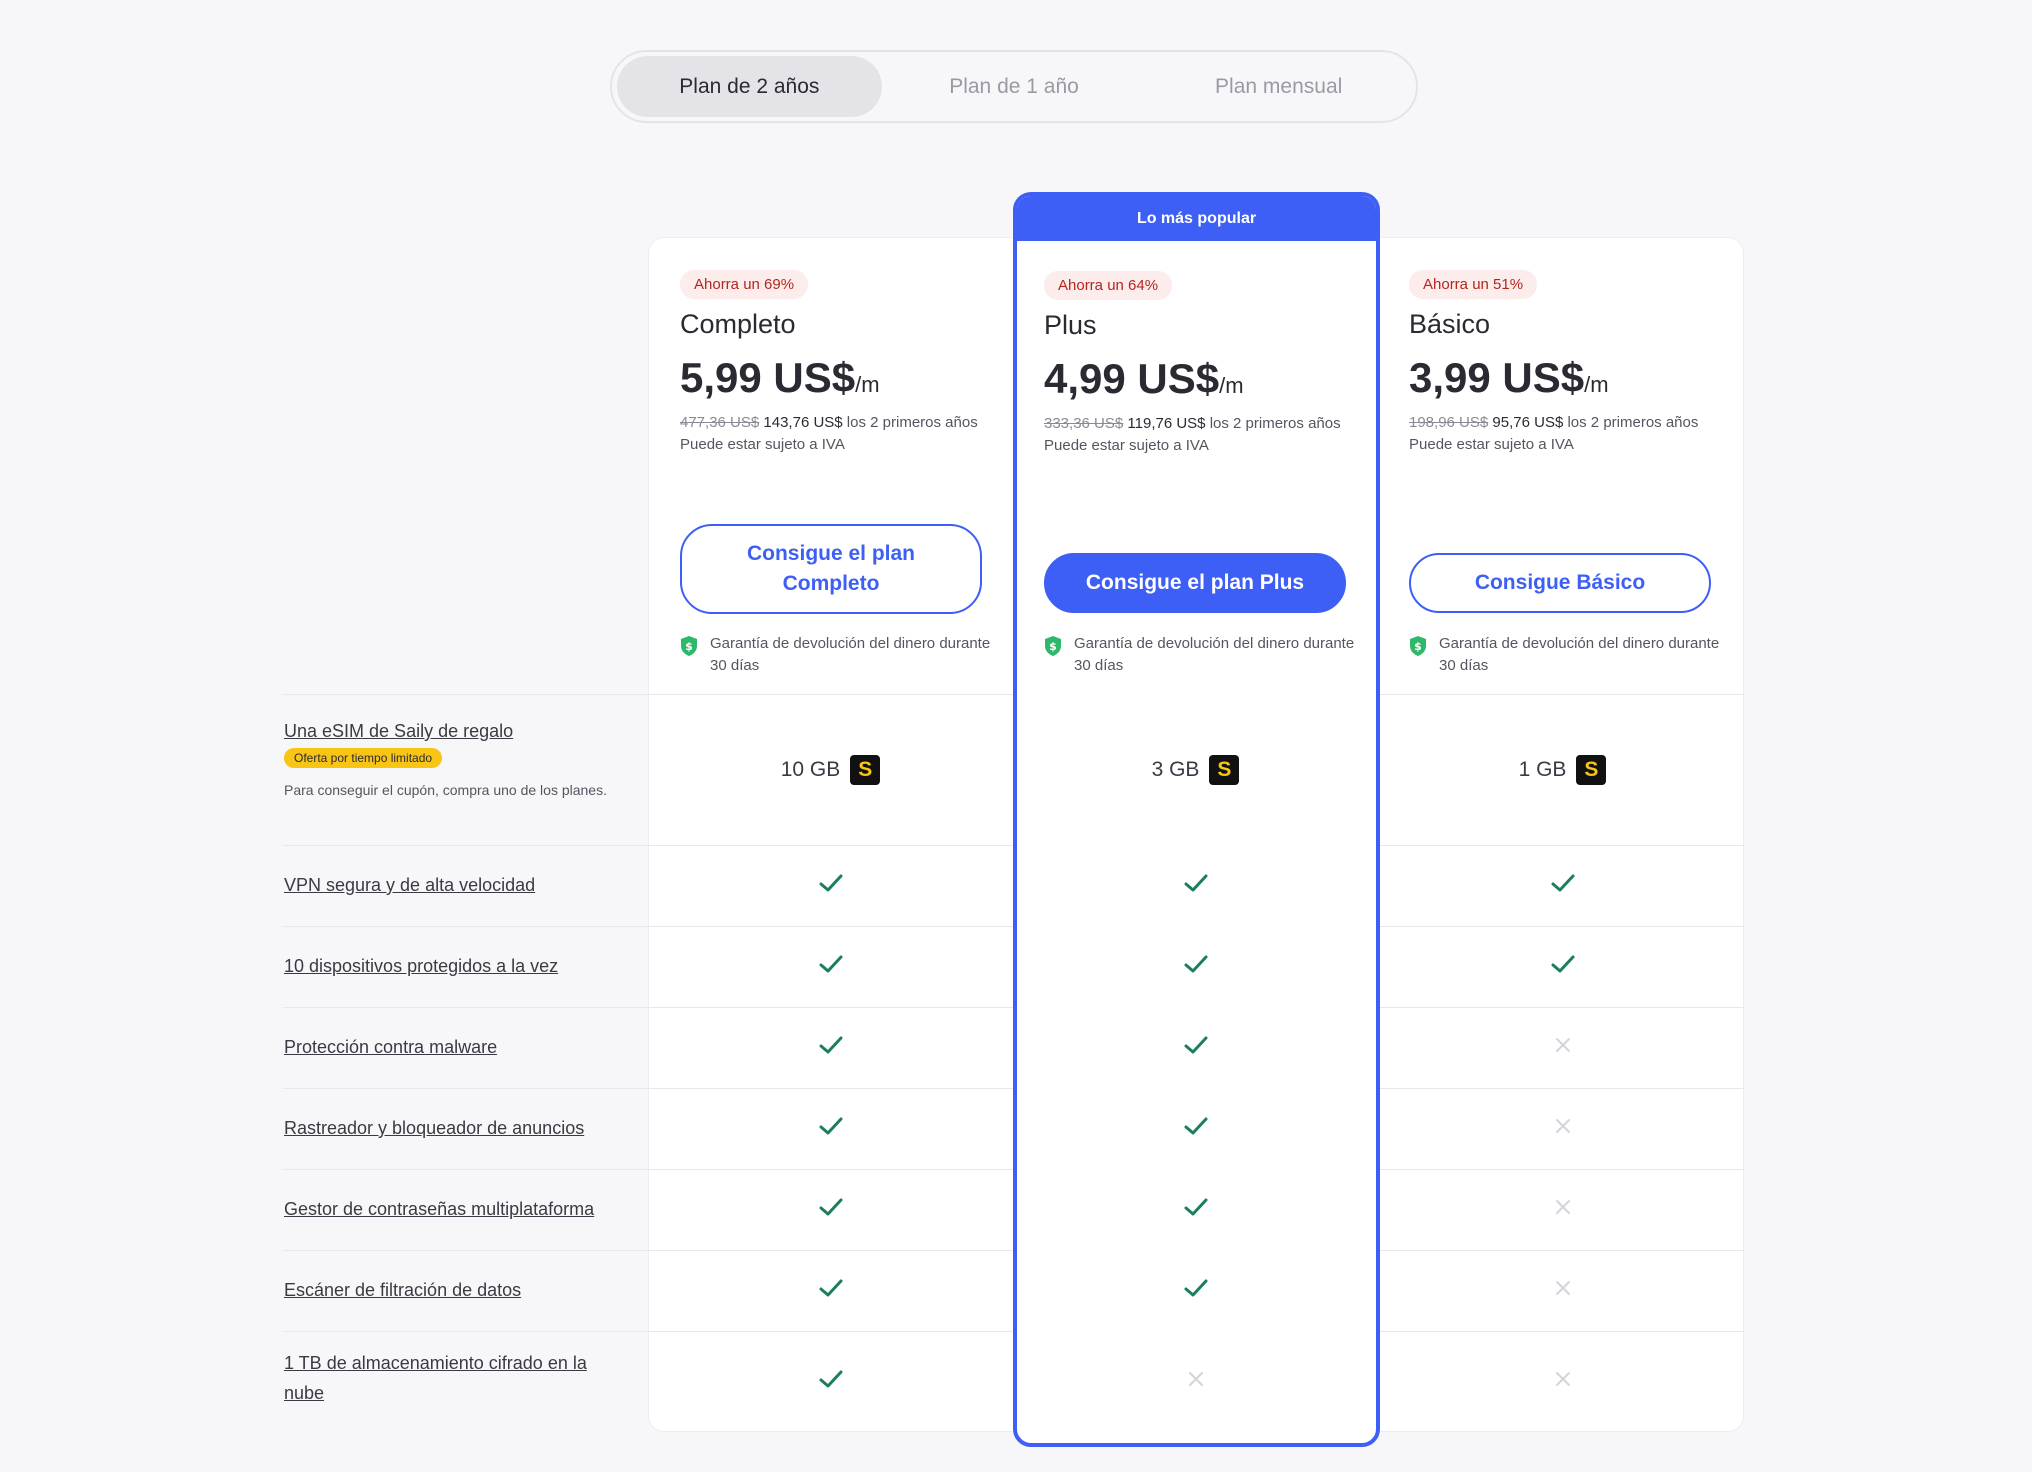  I want to click on new-price: 143,76 US$, so click(803, 422).